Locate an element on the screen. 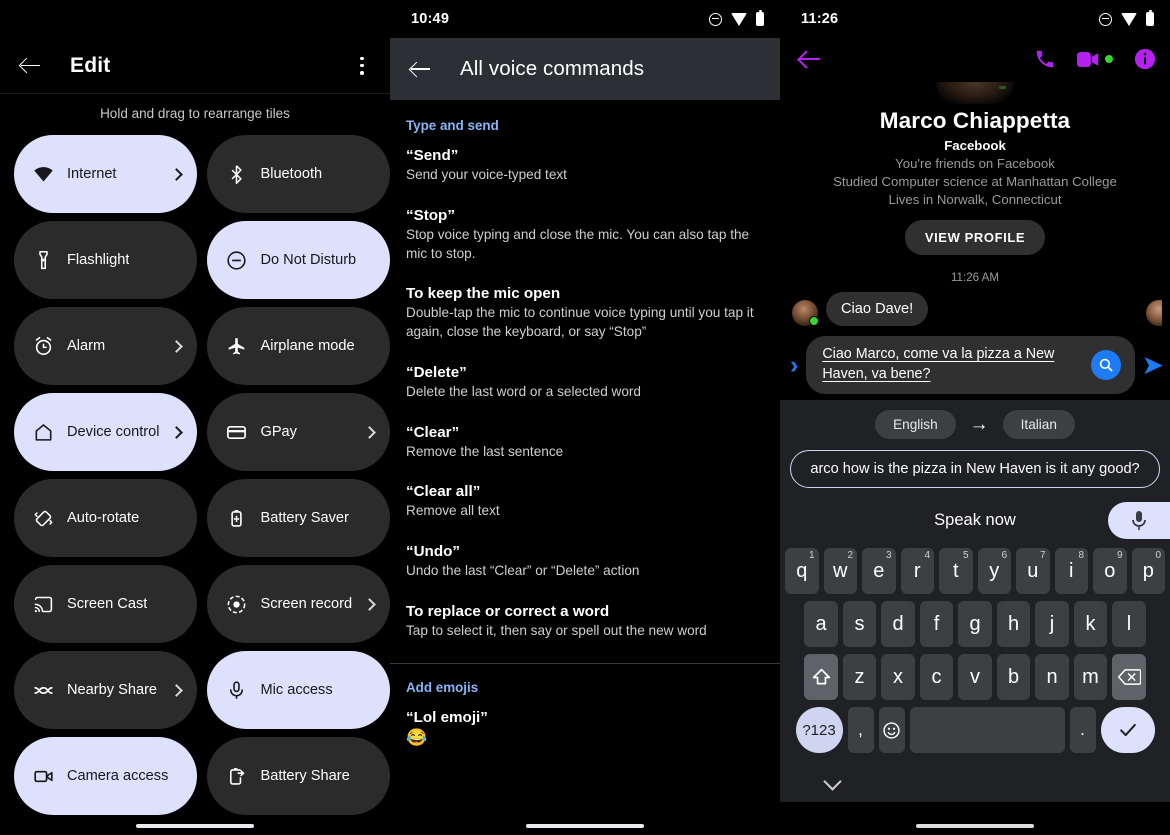 The image size is (1170, 835). qs-tile-camera-access: Camera access is located at coordinates (106, 776).